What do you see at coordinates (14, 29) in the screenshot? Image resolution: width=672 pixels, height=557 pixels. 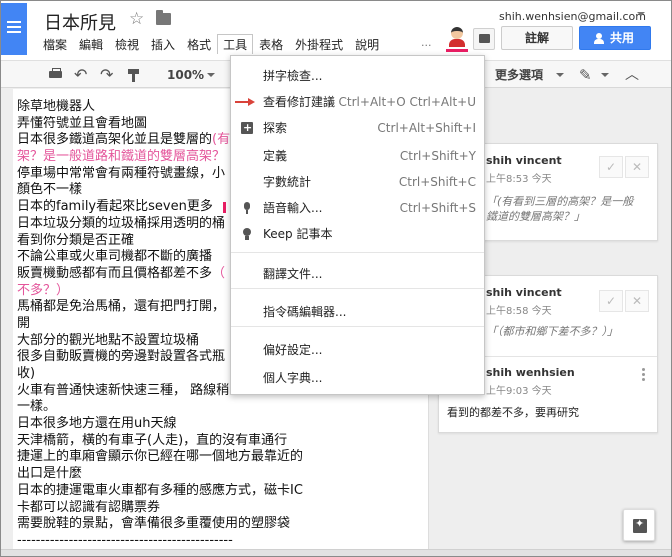 I see `docs-logo-icon` at bounding box center [14, 29].